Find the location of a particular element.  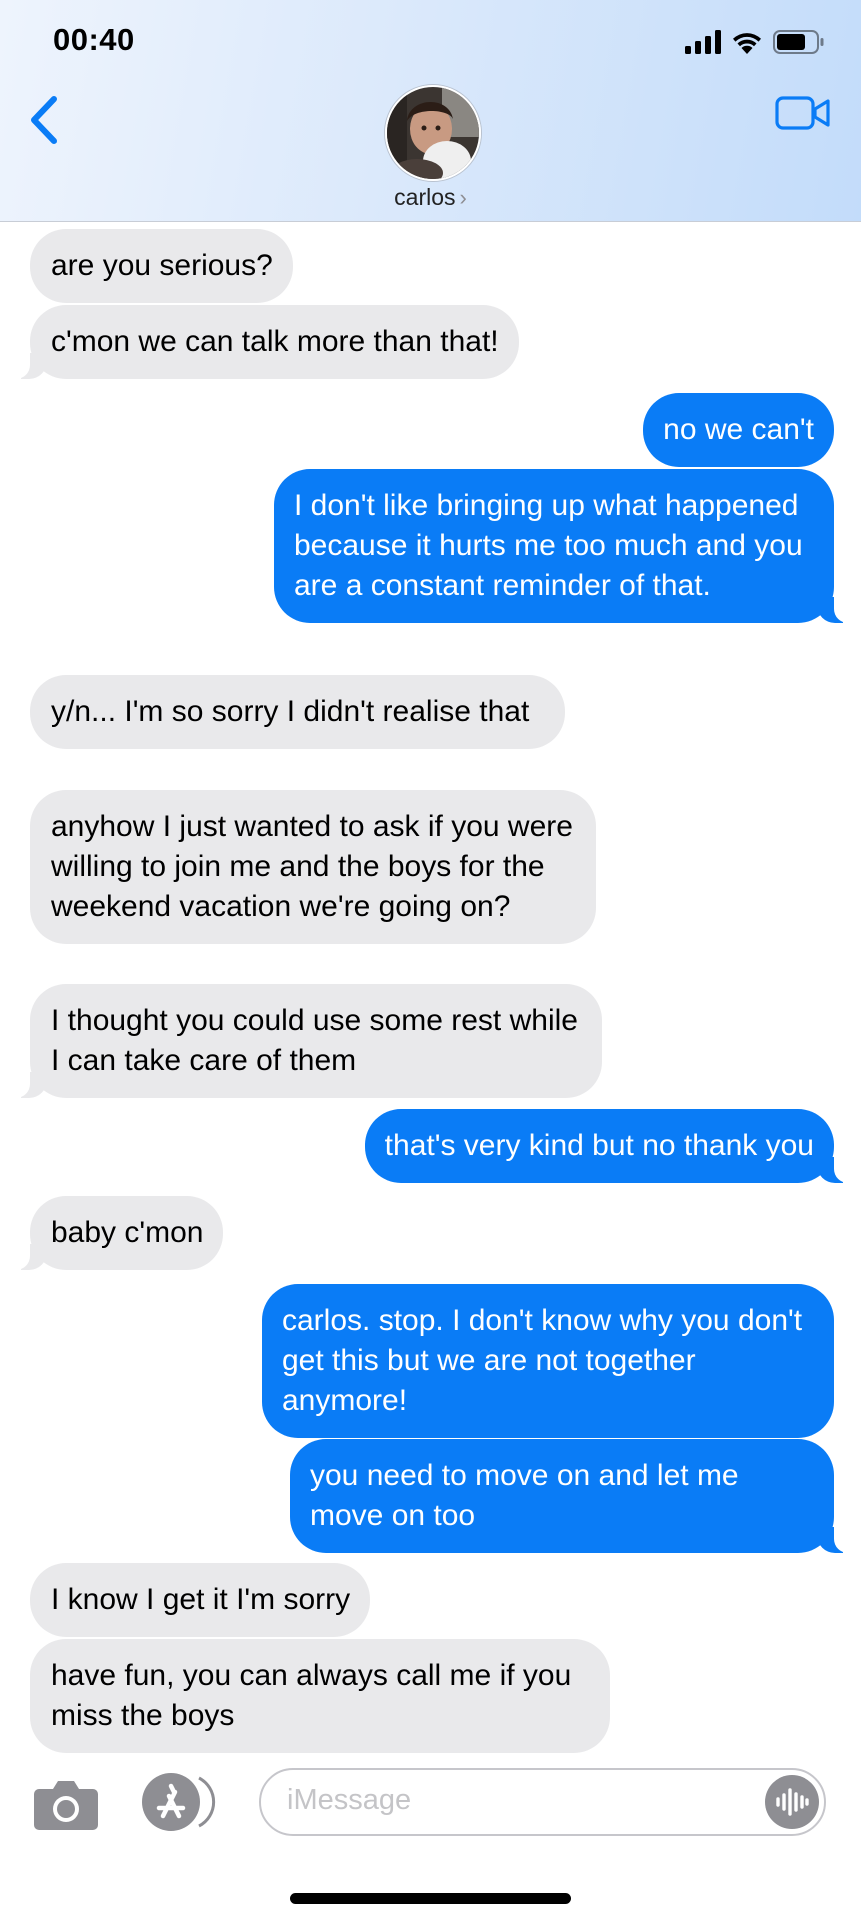

conversation-header: 00:40 carlos › is located at coordinates (430, 111).